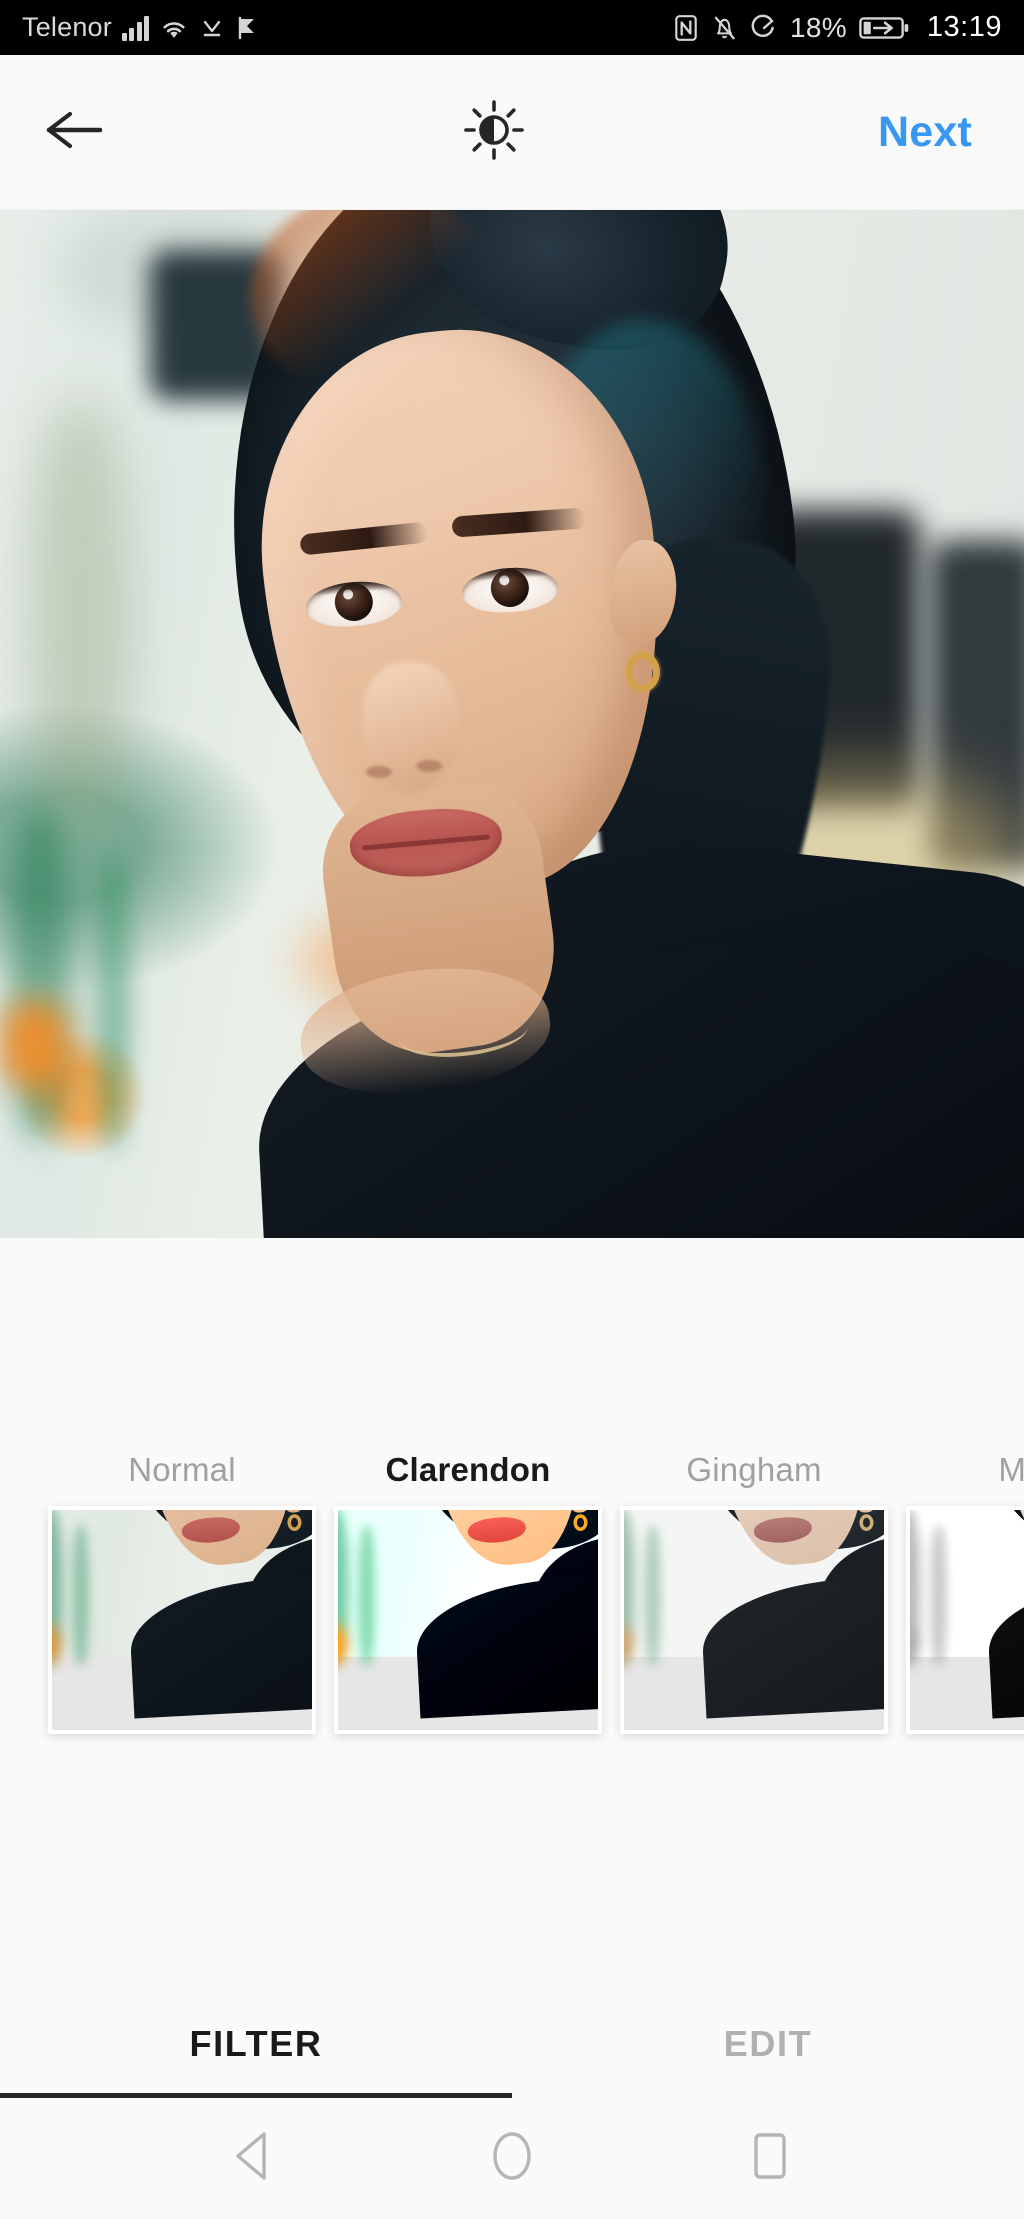 The width and height of the screenshot is (1024, 2219). I want to click on filter-item-normal: Normal, so click(182, 1584).